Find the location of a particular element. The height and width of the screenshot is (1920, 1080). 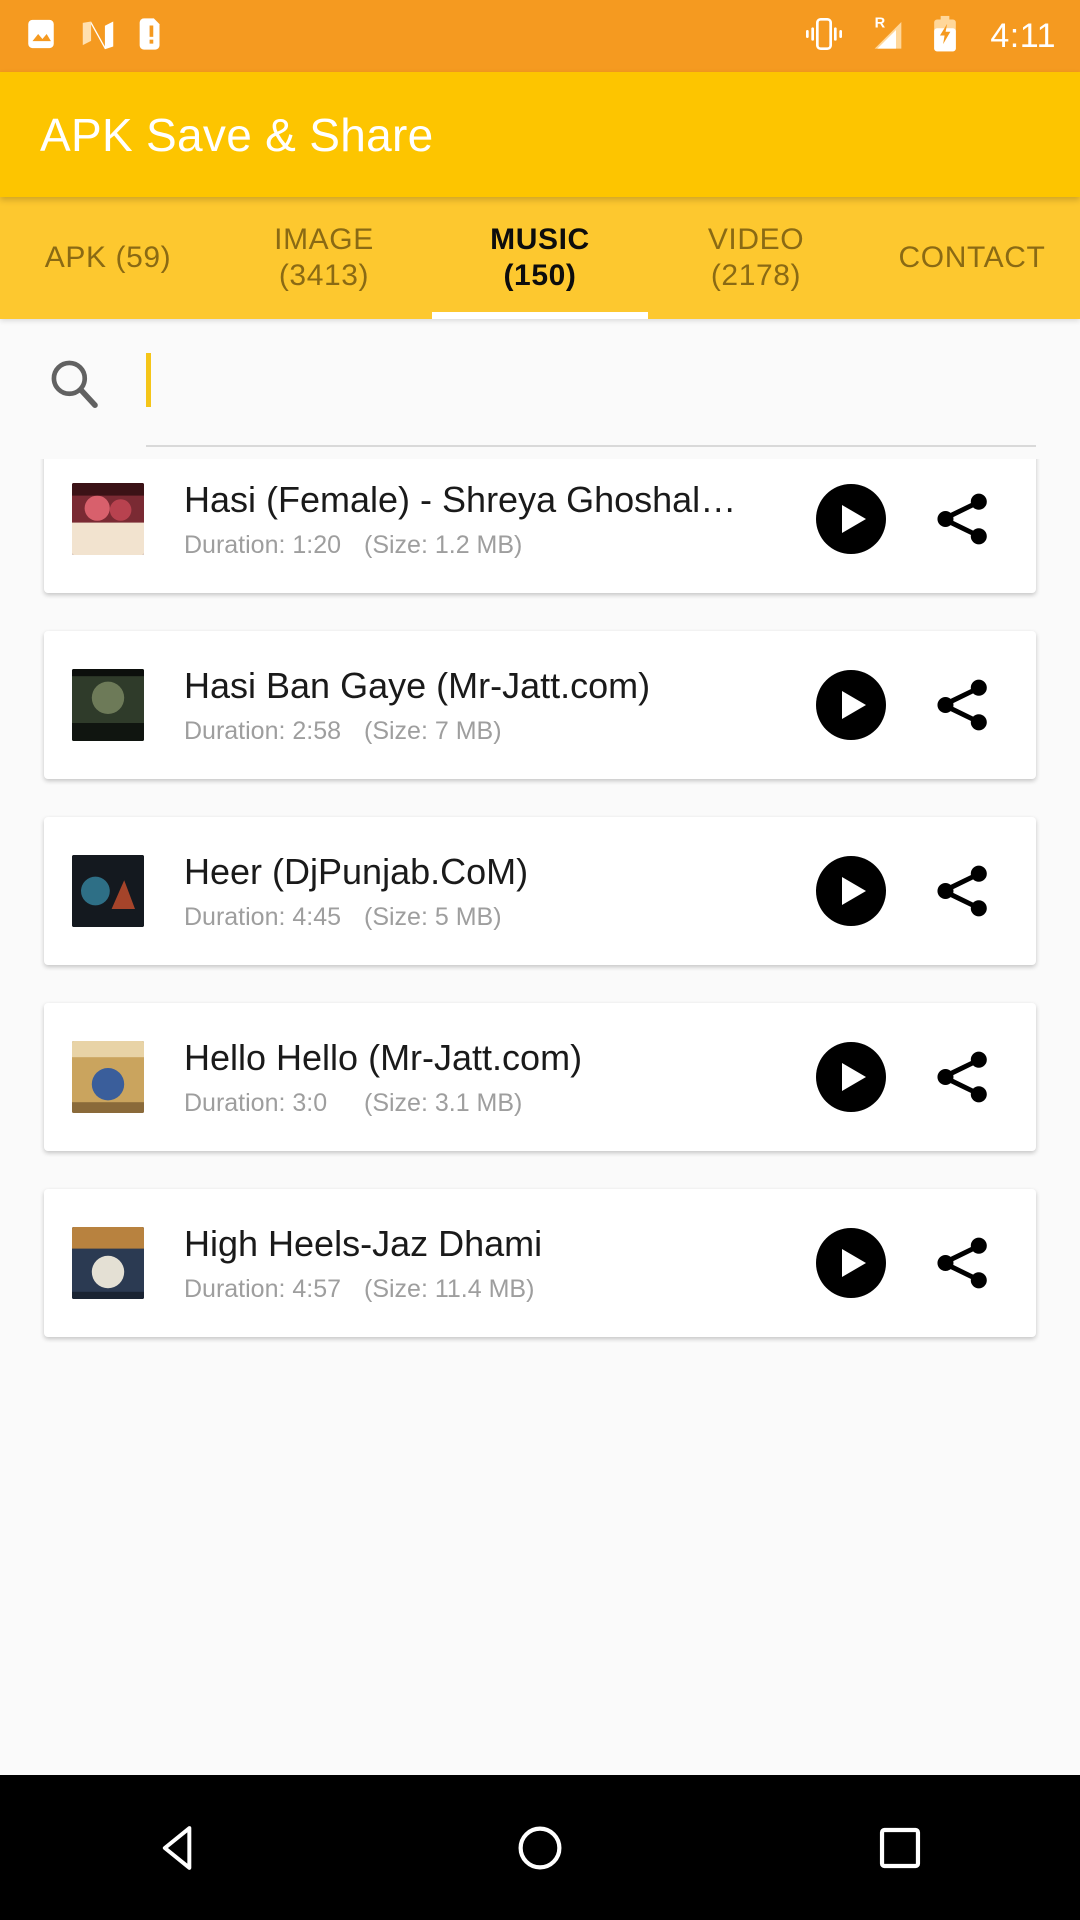

track-title: Heer (DjPunjab.CoM) is located at coordinates (356, 871).